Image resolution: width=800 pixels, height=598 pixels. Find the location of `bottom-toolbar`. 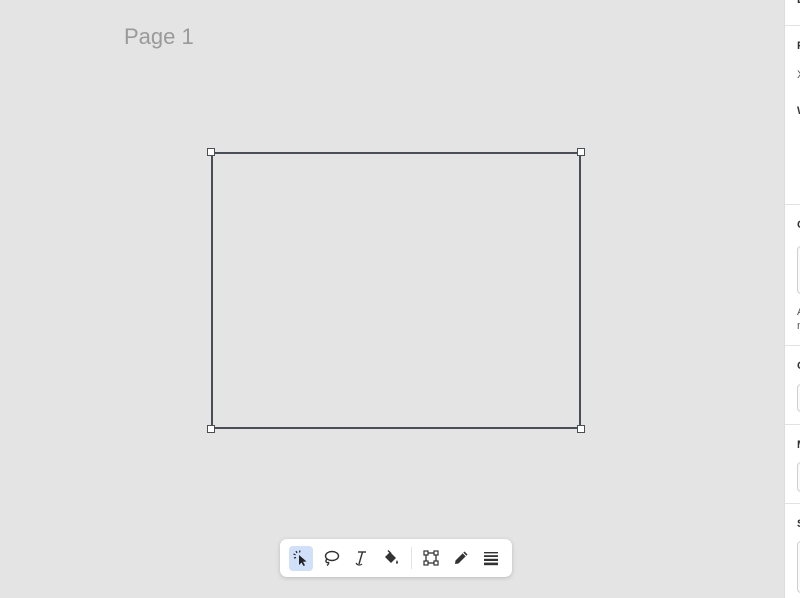

bottom-toolbar is located at coordinates (396, 558).